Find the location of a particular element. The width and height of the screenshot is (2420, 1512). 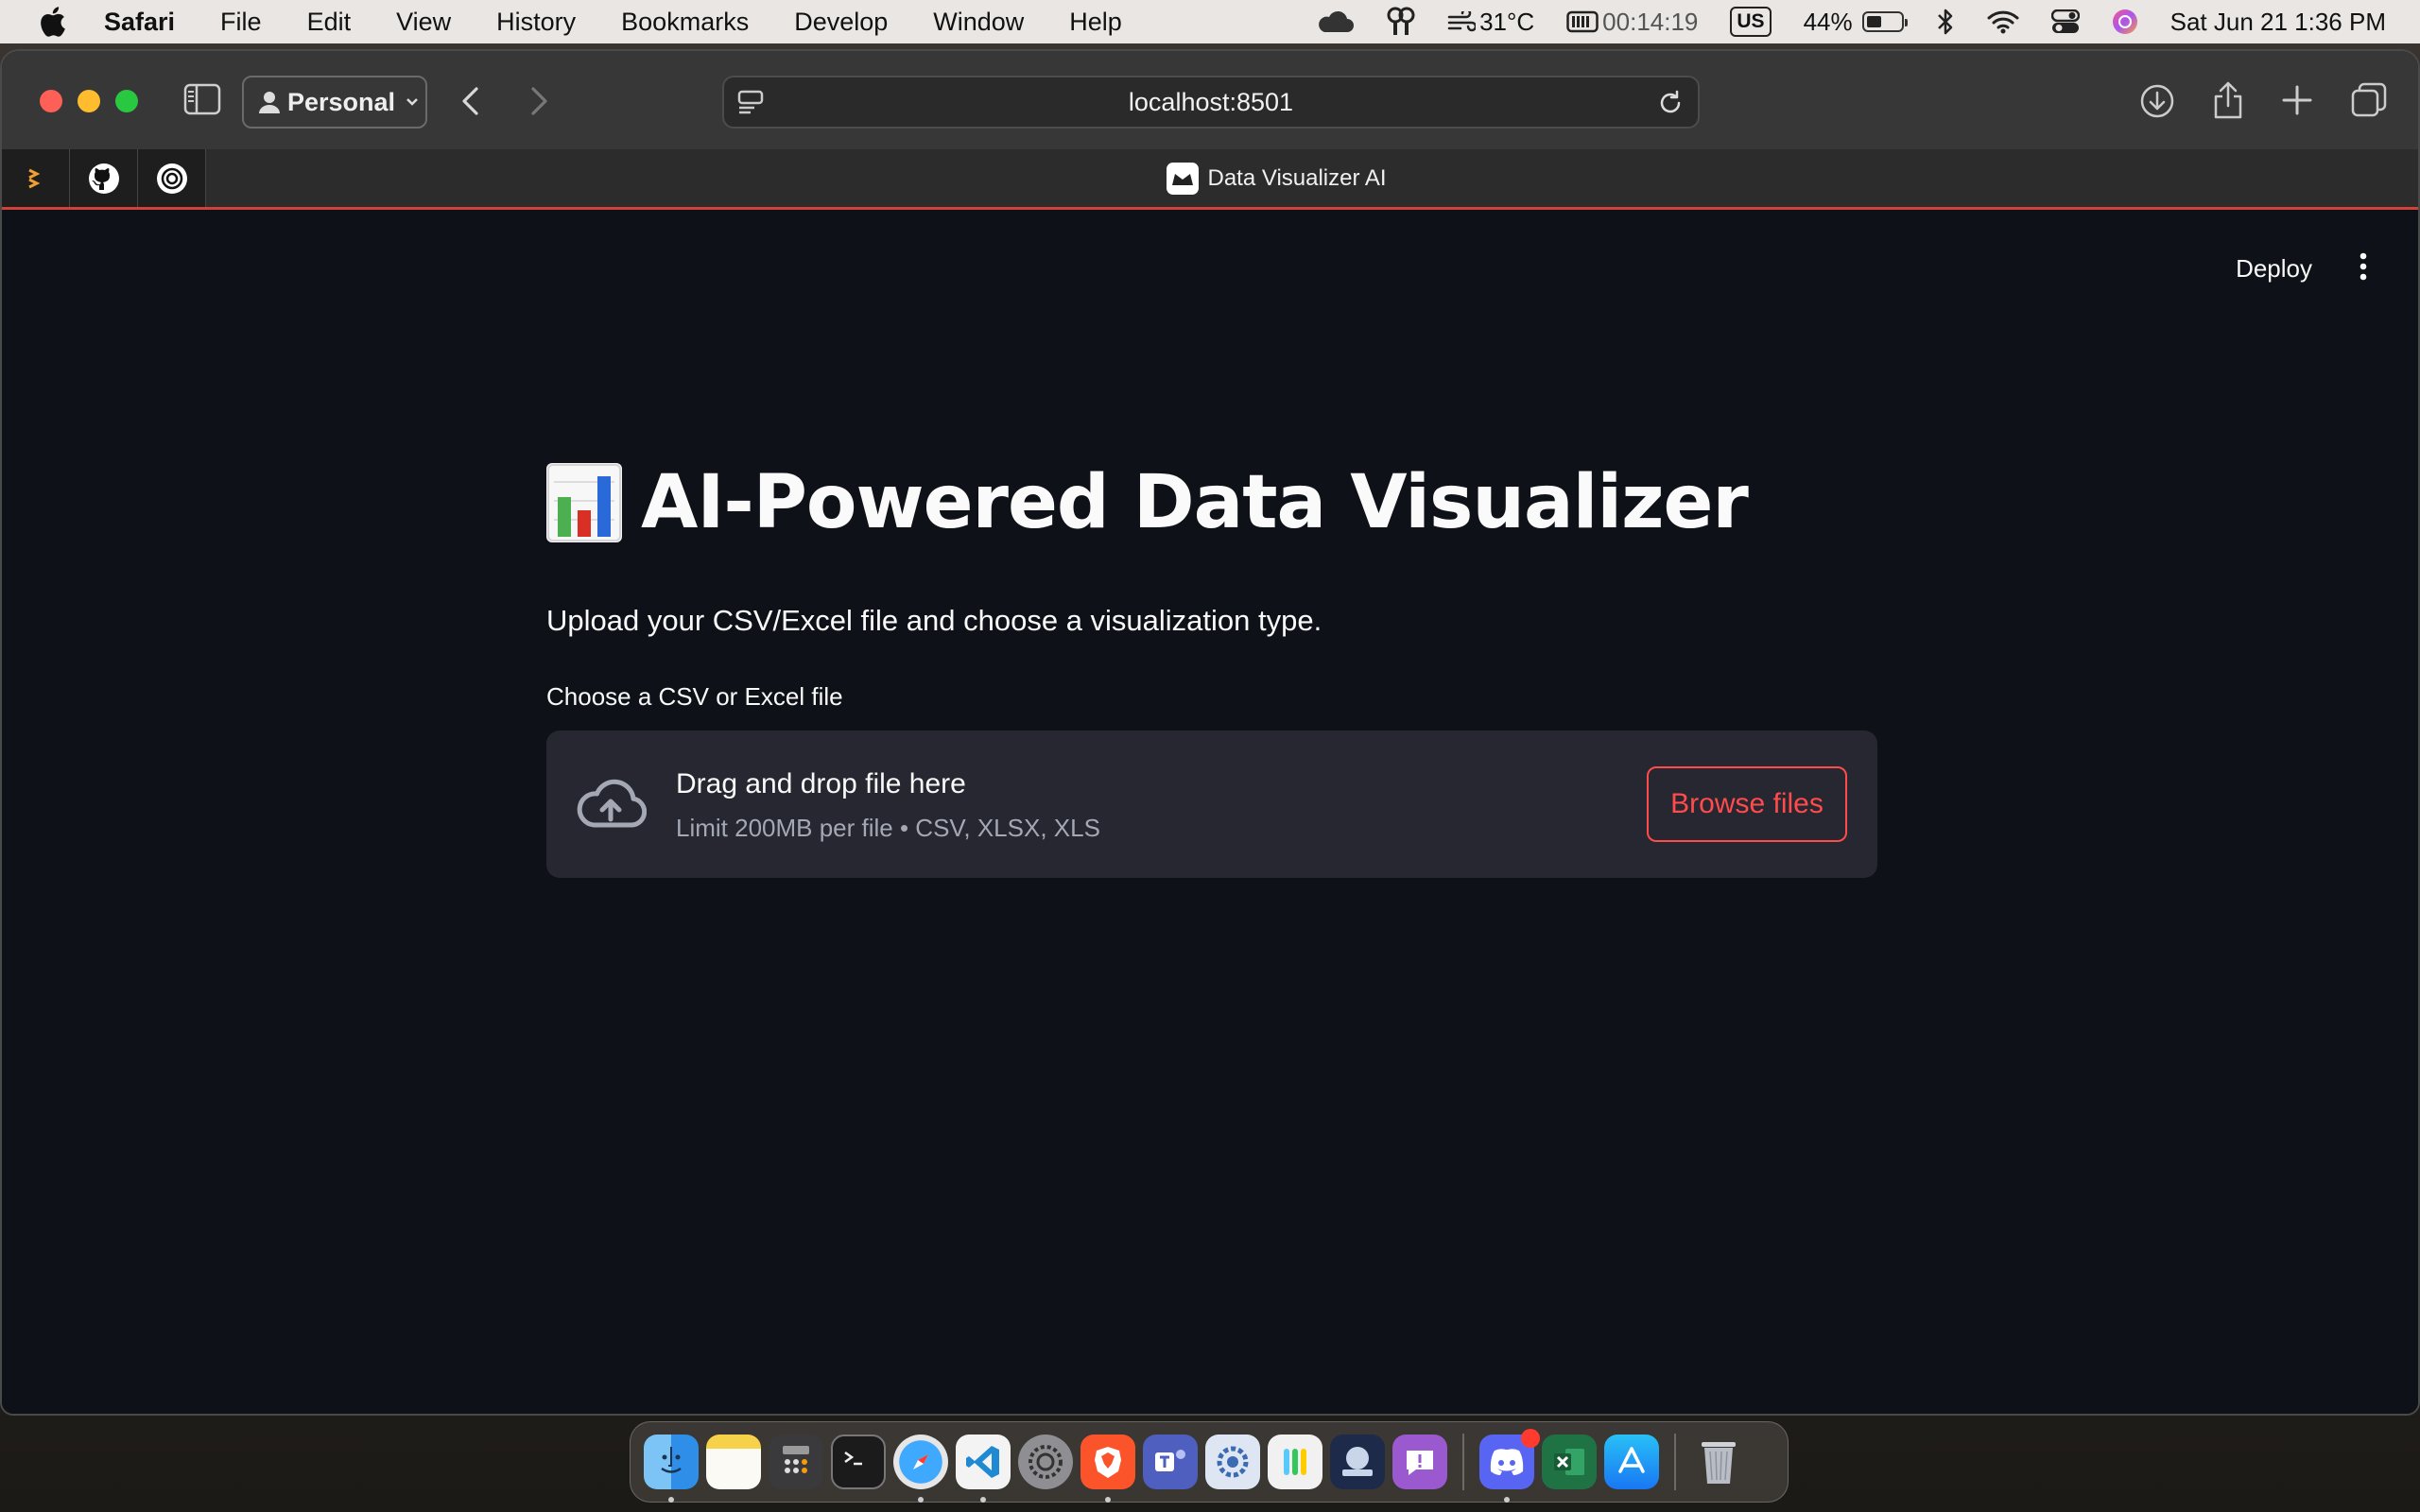

wifi-icon is located at coordinates (2003, 21).